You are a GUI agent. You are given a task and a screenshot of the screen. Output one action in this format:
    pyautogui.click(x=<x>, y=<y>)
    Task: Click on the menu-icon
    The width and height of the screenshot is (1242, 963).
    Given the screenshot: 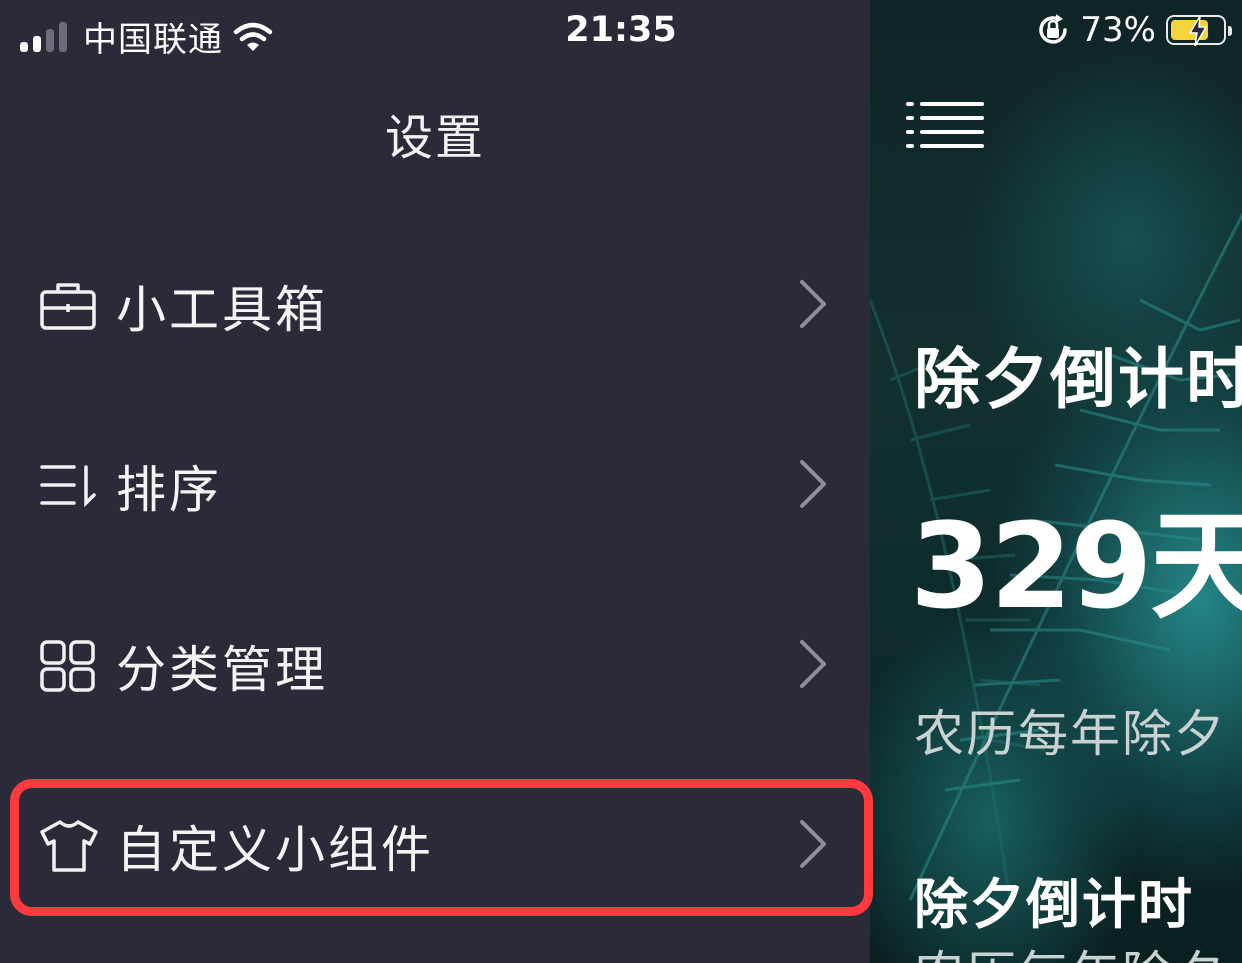 What is the action you would take?
    pyautogui.click(x=946, y=125)
    